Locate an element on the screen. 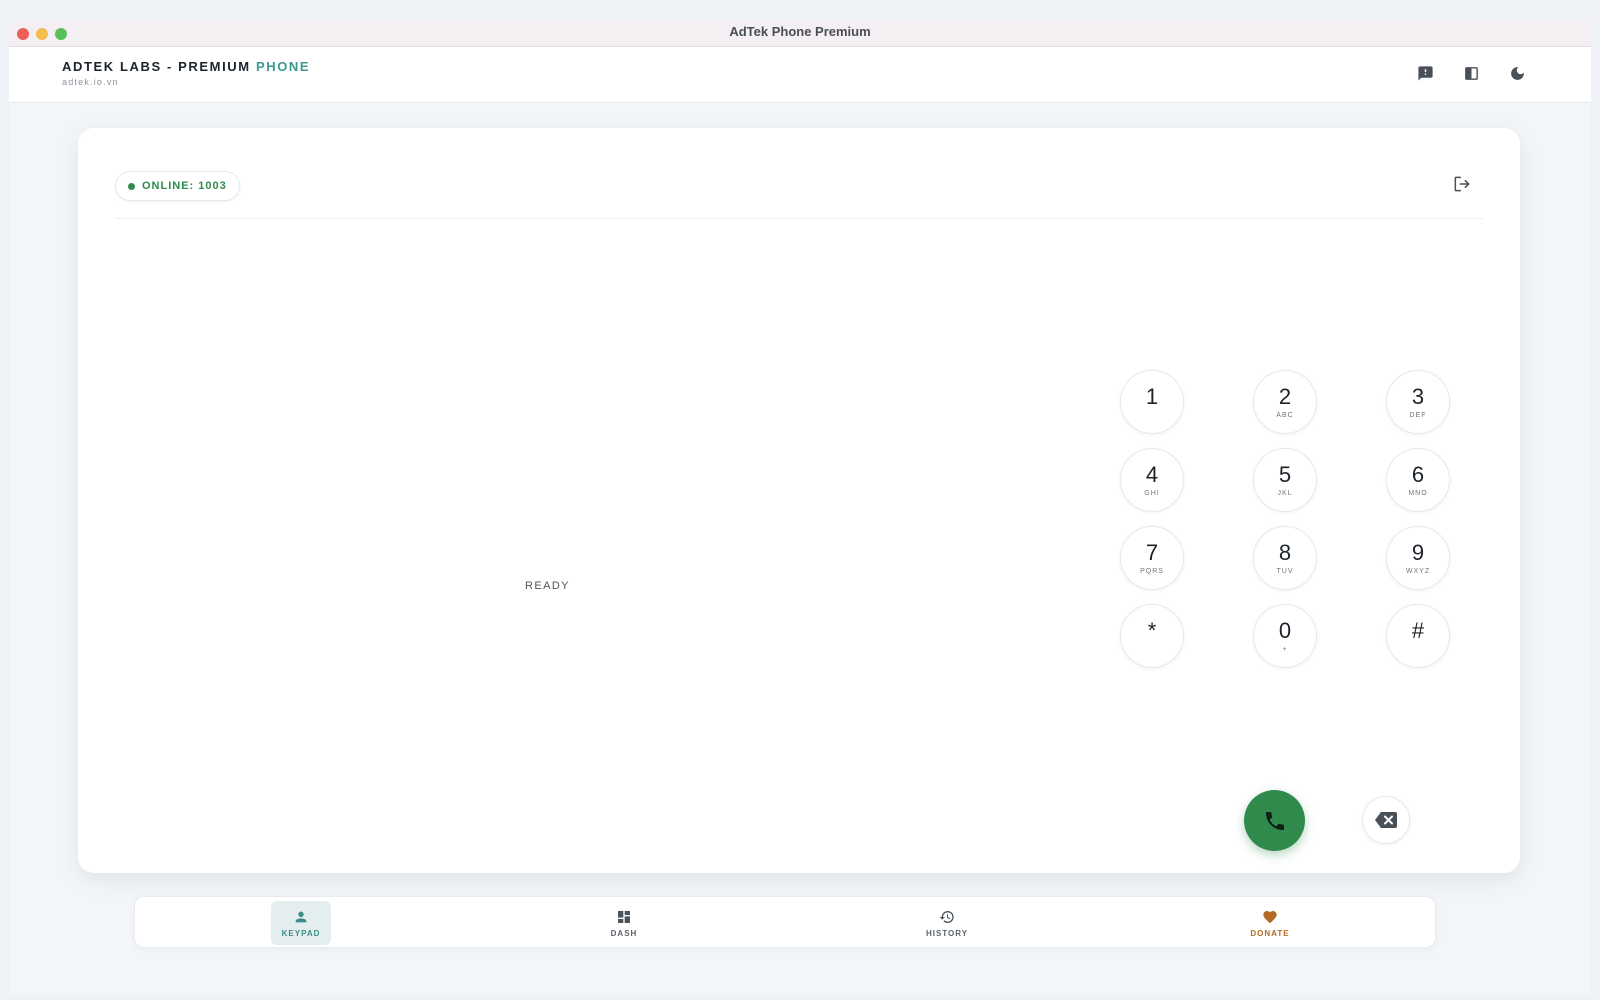  title-bar: AdTek Phone Premium is located at coordinates (800, 33).